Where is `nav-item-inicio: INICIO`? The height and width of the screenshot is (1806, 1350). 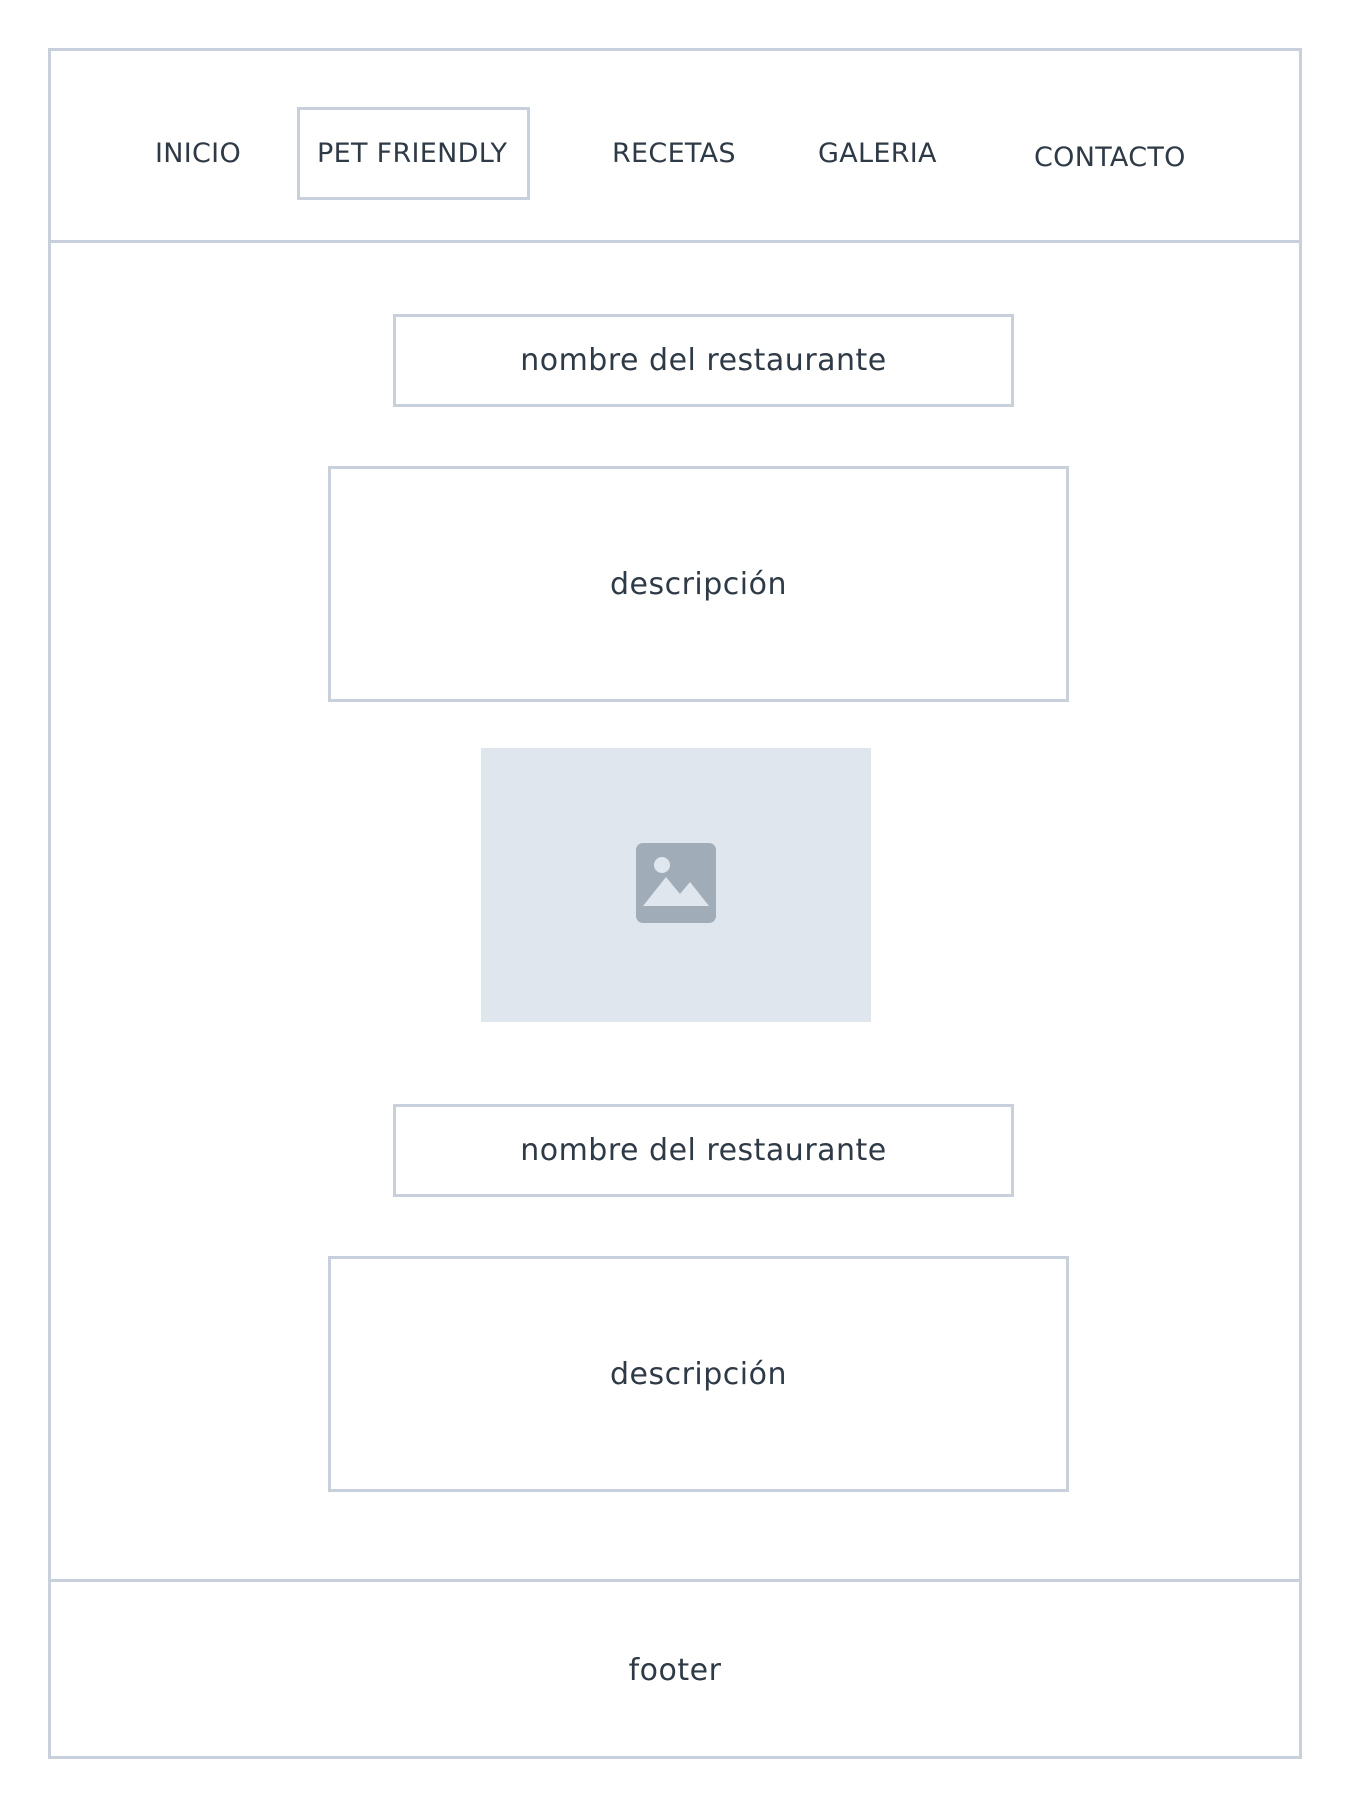 nav-item-inicio: INICIO is located at coordinates (198, 153).